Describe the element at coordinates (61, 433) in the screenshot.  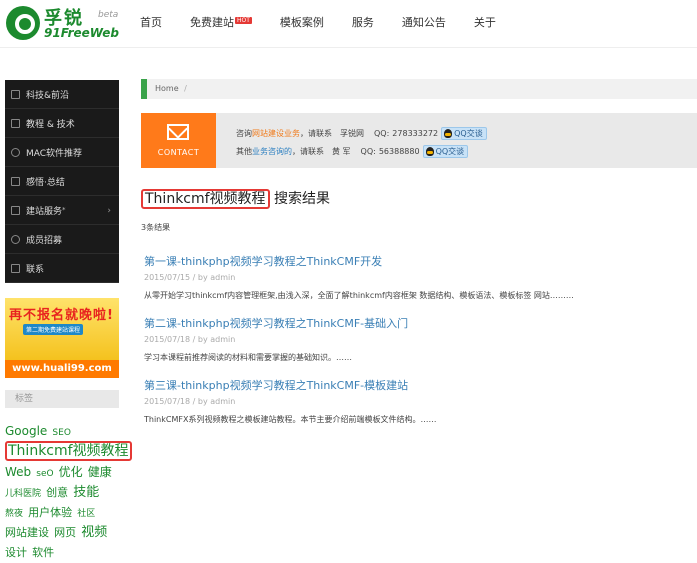
I see `tag-link: SEO` at that location.